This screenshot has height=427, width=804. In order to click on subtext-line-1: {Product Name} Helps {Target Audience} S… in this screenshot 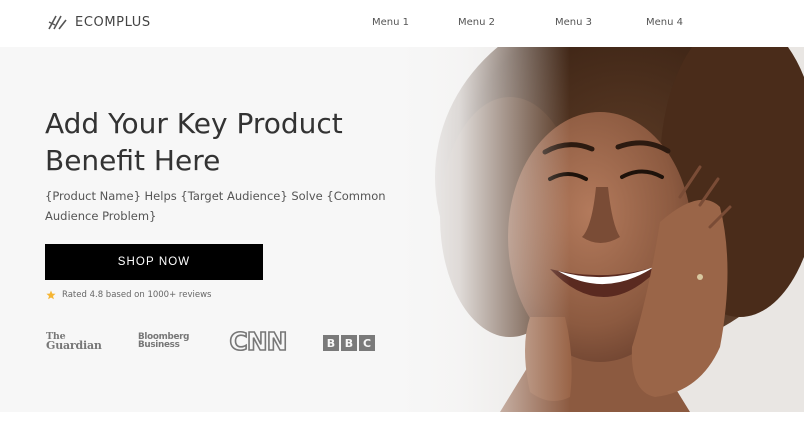, I will do `click(215, 196)`.